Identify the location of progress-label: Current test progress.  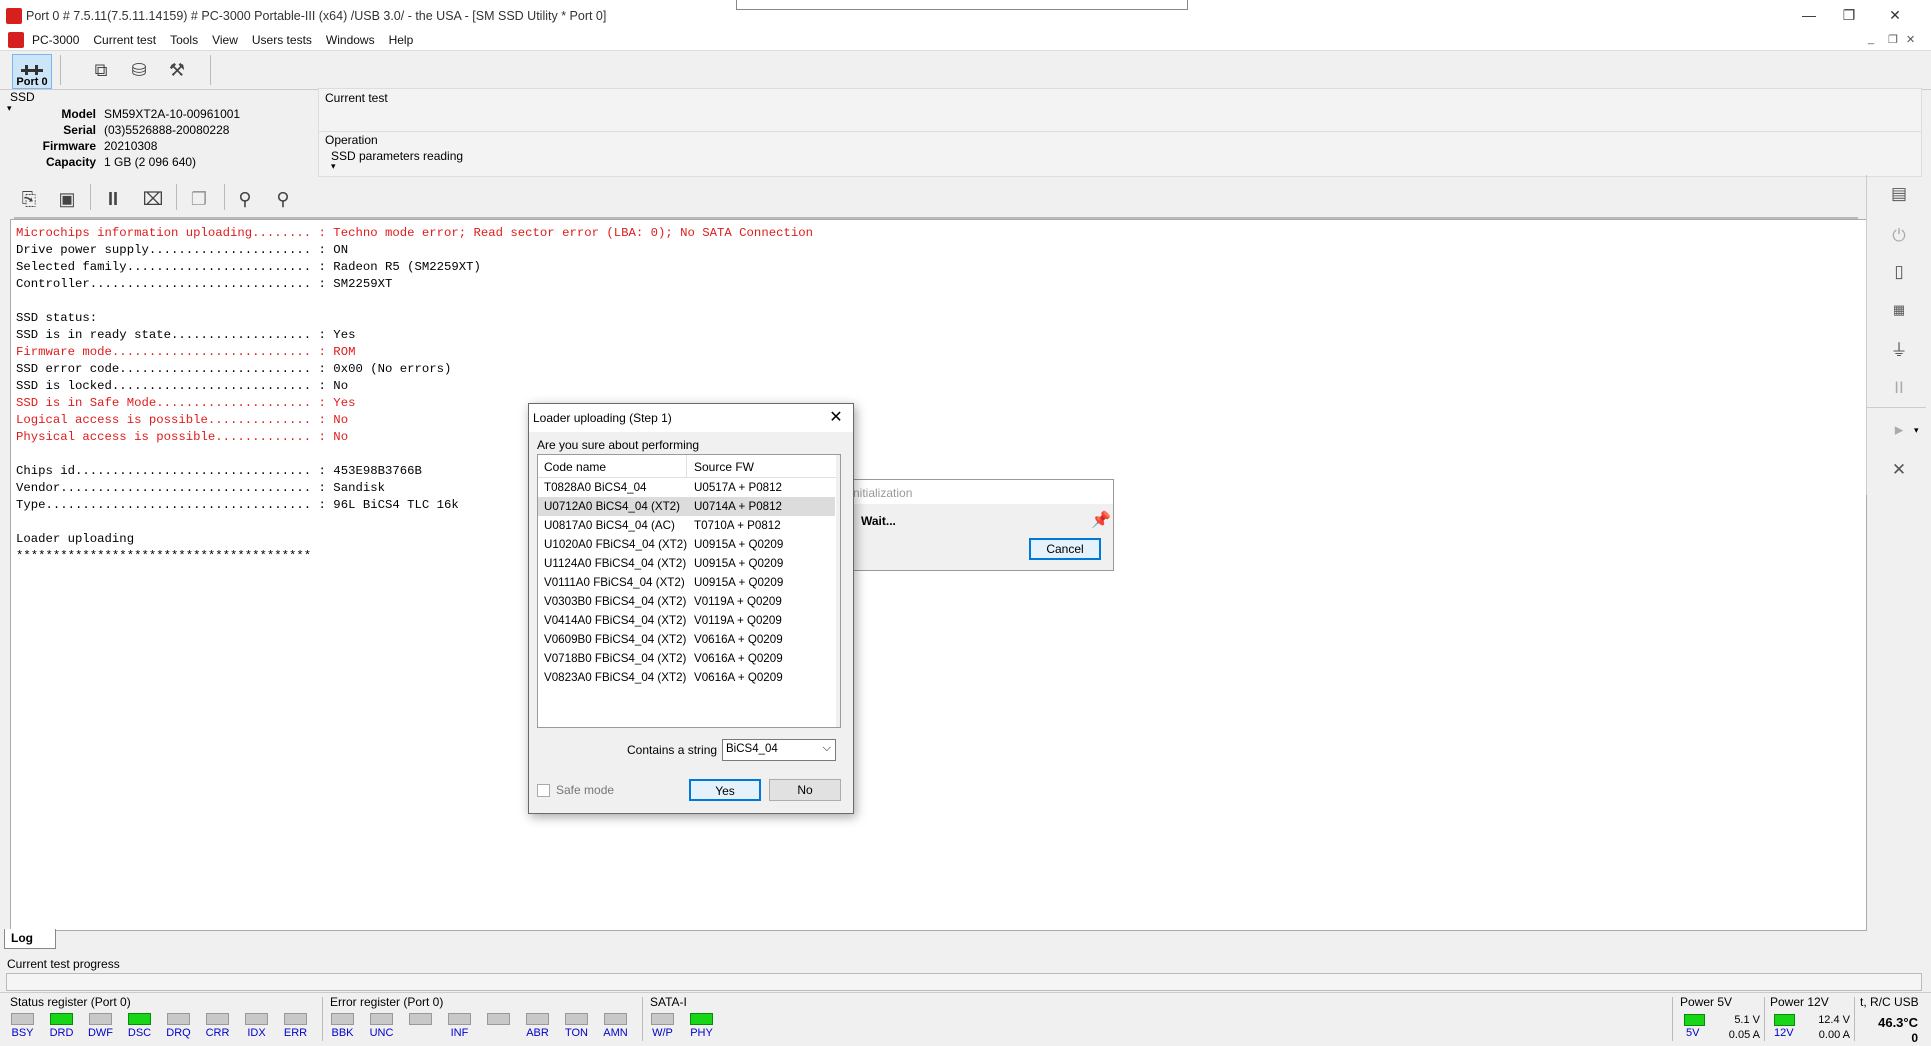
(63, 964).